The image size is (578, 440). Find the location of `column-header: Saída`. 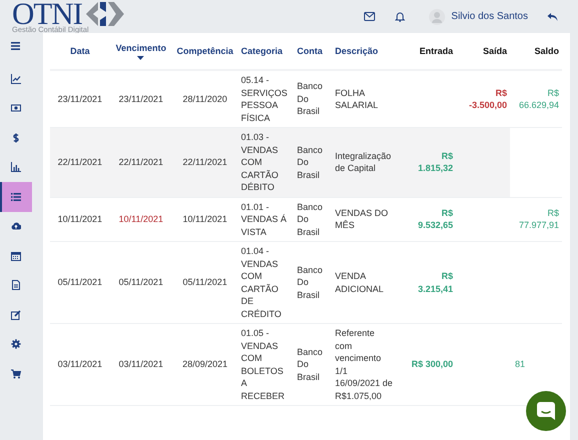

column-header: Saída is located at coordinates (494, 51).